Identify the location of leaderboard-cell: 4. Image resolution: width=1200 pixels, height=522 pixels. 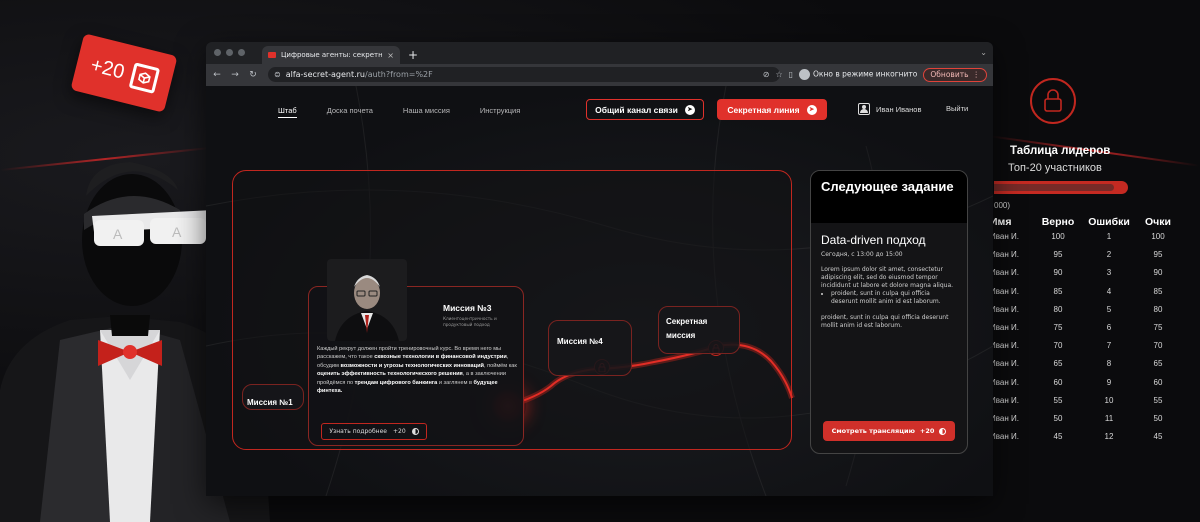
(1109, 291).